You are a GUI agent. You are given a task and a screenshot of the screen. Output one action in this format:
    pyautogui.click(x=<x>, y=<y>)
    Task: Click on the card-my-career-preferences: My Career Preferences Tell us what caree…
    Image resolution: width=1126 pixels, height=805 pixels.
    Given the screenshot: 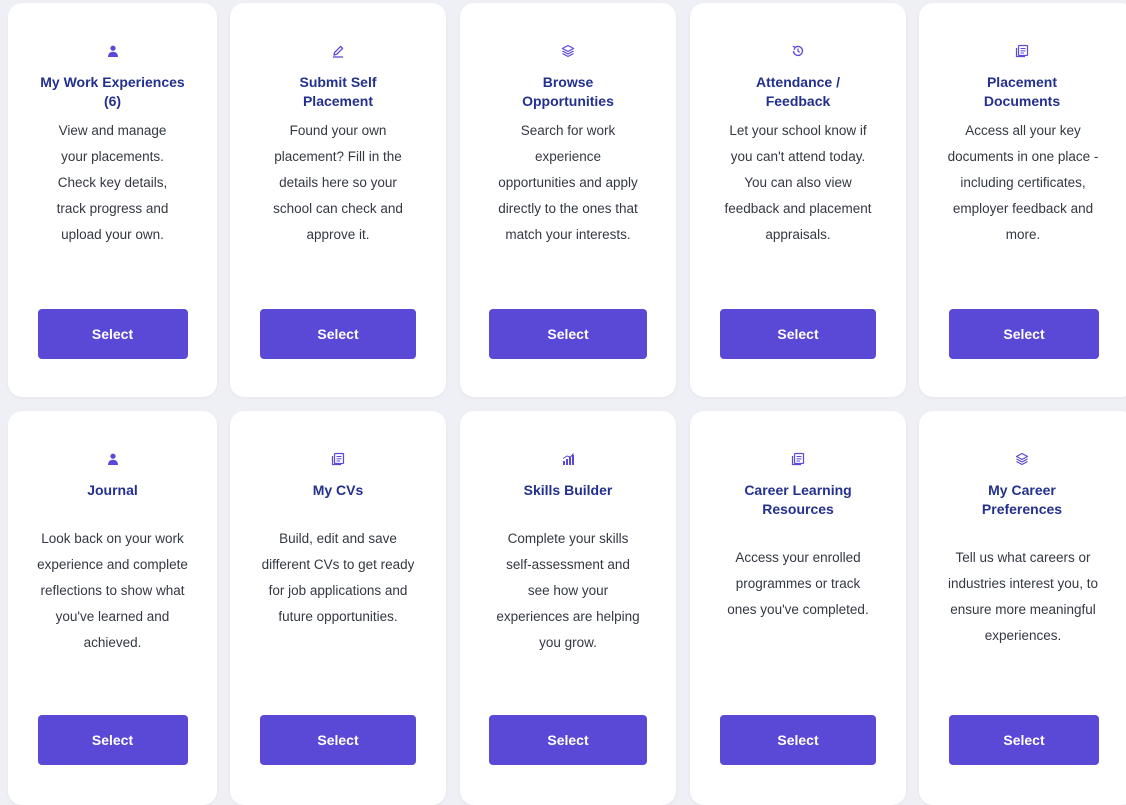 What is the action you would take?
    pyautogui.click(x=1022, y=608)
    